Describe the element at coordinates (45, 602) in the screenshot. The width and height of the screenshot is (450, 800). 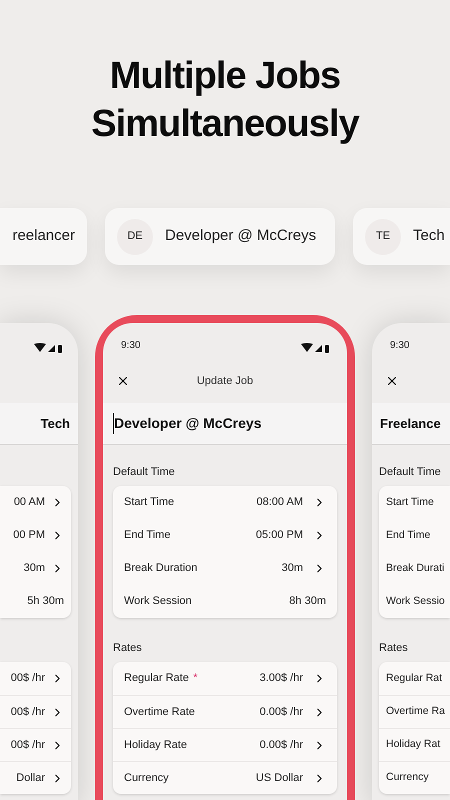
I see `row-value: 5h 30m` at that location.